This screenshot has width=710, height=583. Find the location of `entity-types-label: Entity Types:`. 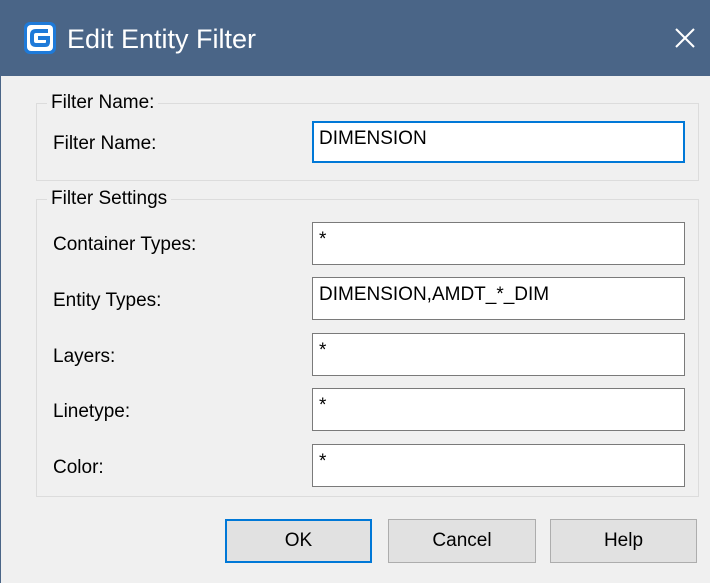

entity-types-label: Entity Types: is located at coordinates (107, 300).